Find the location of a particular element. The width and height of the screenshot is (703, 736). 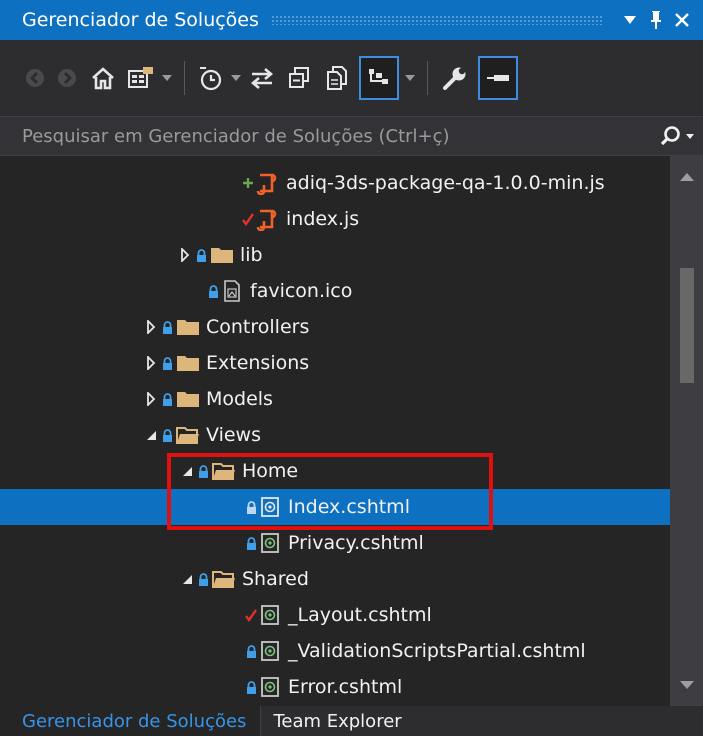

added-icon is located at coordinates (248, 183).